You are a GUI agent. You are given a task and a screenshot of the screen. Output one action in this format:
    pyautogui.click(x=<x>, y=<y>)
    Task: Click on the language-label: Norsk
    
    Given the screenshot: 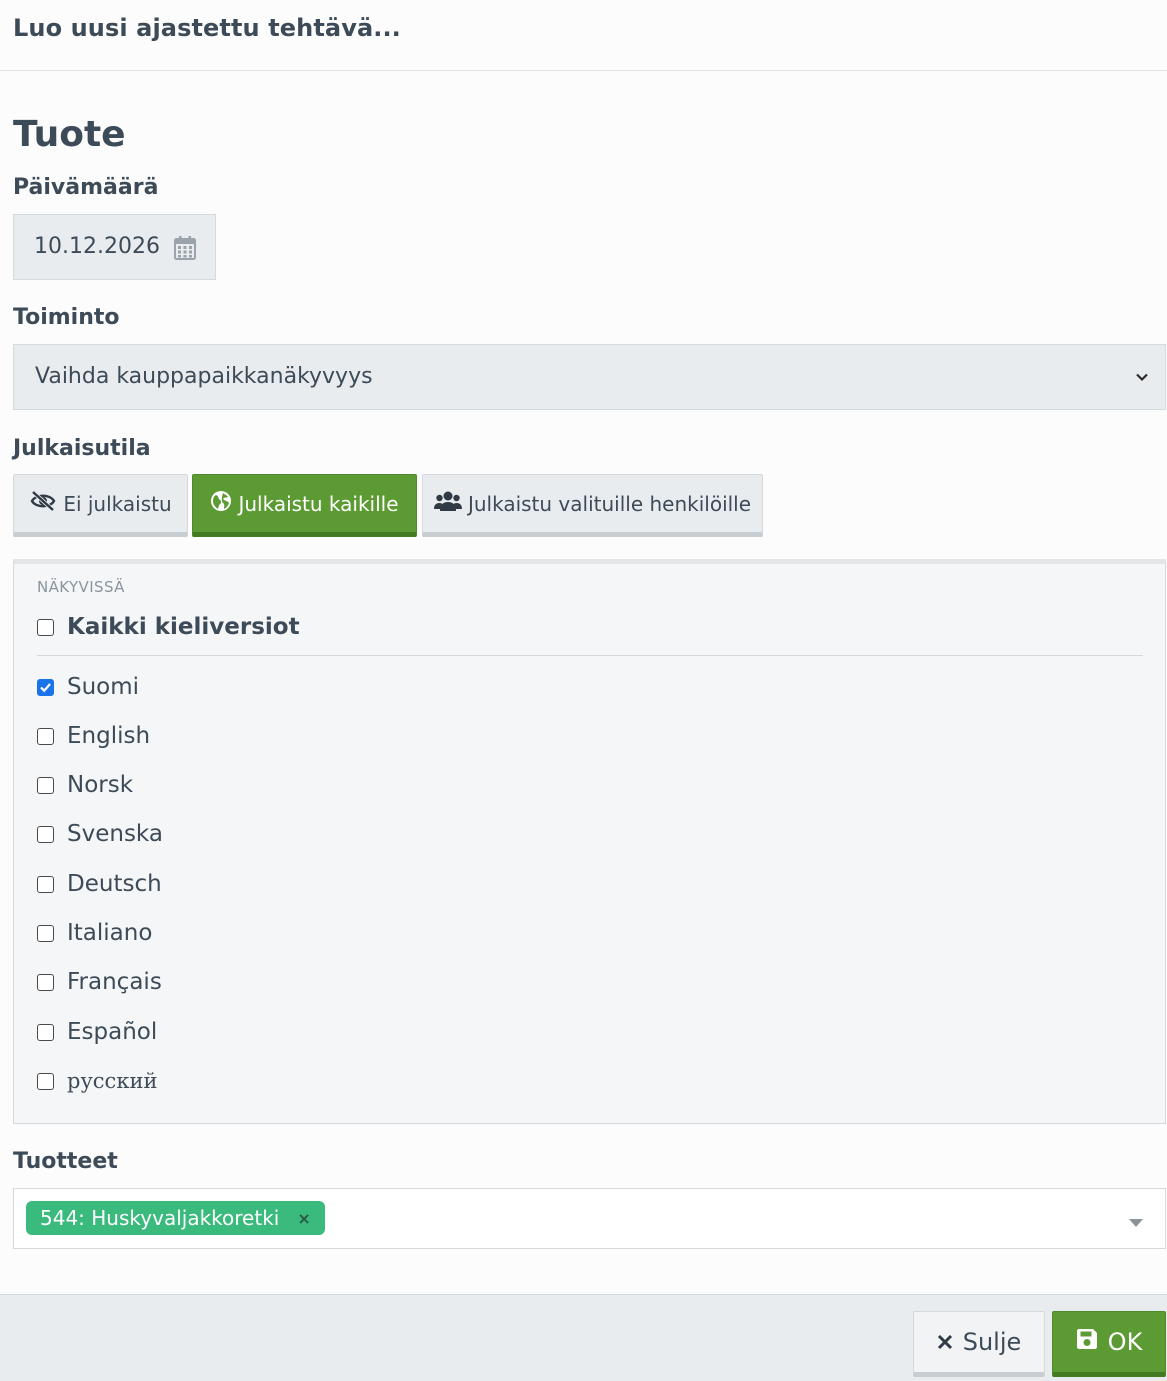 What is the action you would take?
    pyautogui.click(x=100, y=785)
    